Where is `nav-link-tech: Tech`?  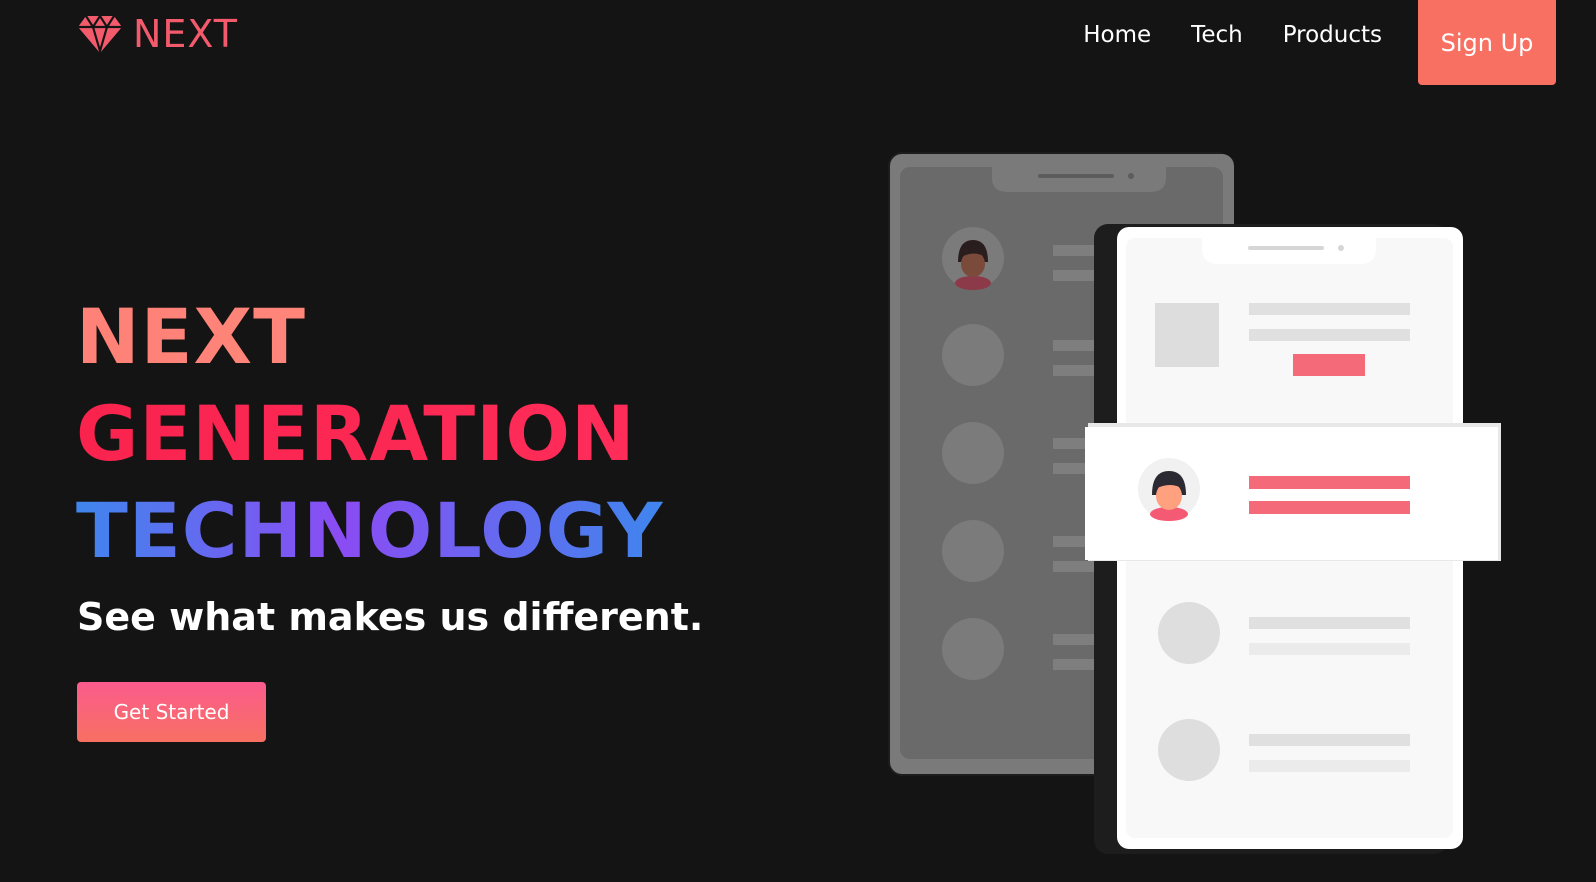 nav-link-tech: Tech is located at coordinates (1217, 35).